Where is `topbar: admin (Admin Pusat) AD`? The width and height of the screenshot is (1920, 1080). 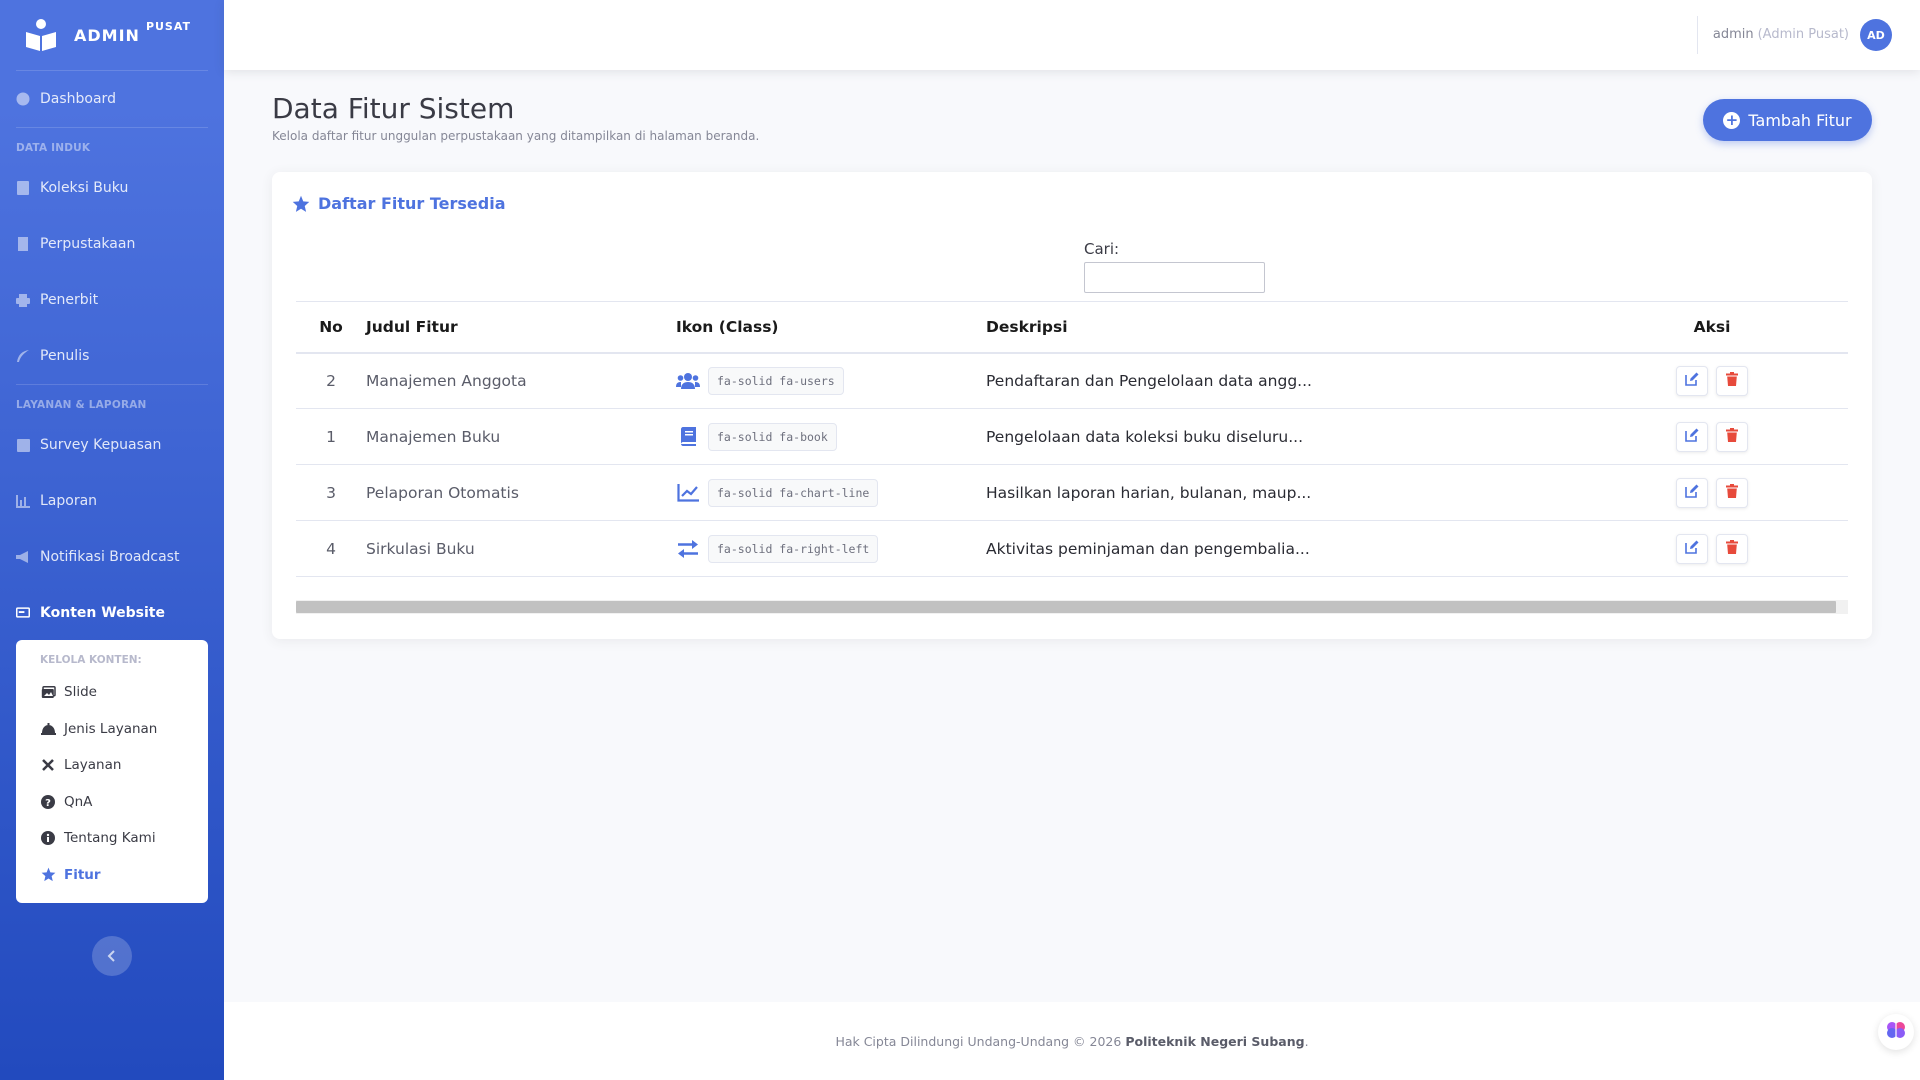 topbar: admin (Admin Pusat) AD is located at coordinates (1072, 35).